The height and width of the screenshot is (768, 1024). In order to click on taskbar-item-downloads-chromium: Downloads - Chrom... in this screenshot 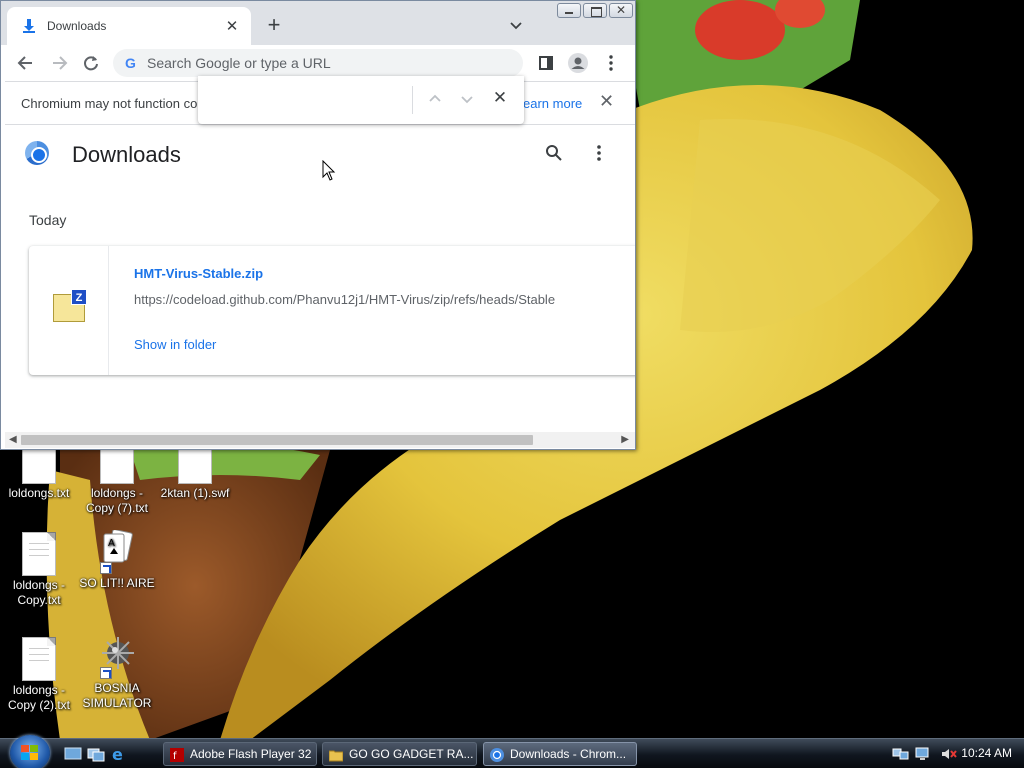, I will do `click(560, 754)`.